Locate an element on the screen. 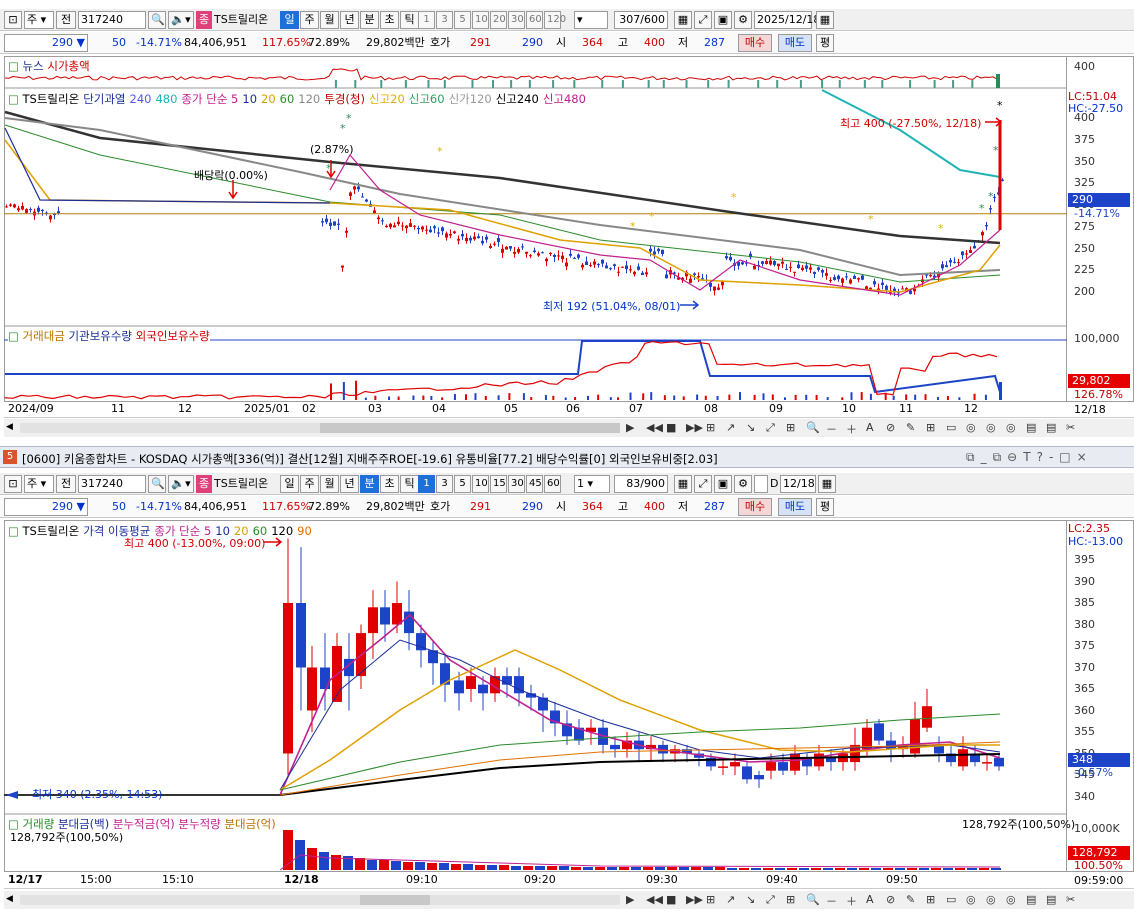 The image size is (1134, 911). minute-num-3: 10 is located at coordinates (480, 484).